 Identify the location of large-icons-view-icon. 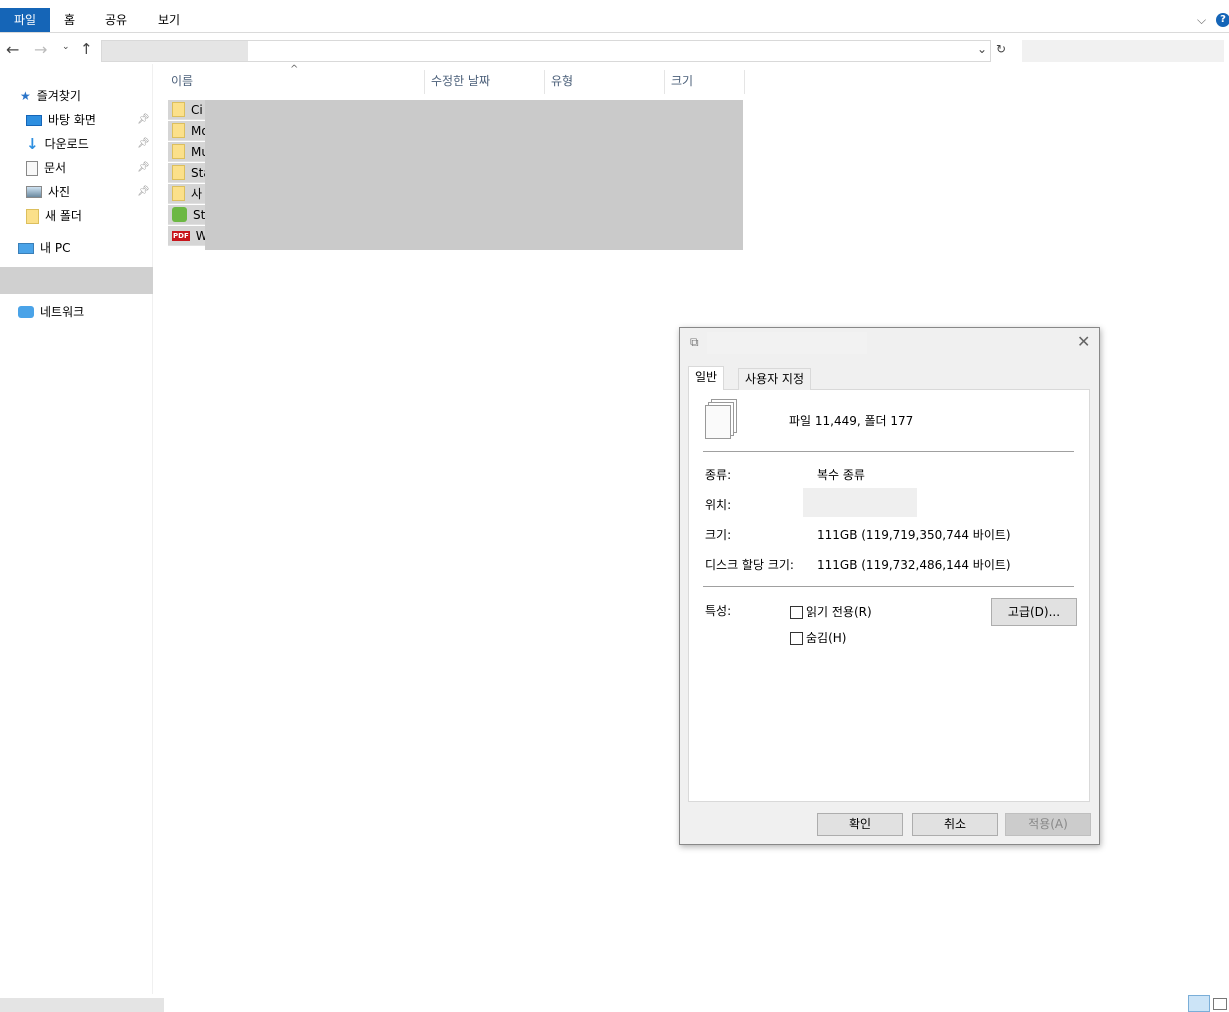
(1220, 1004).